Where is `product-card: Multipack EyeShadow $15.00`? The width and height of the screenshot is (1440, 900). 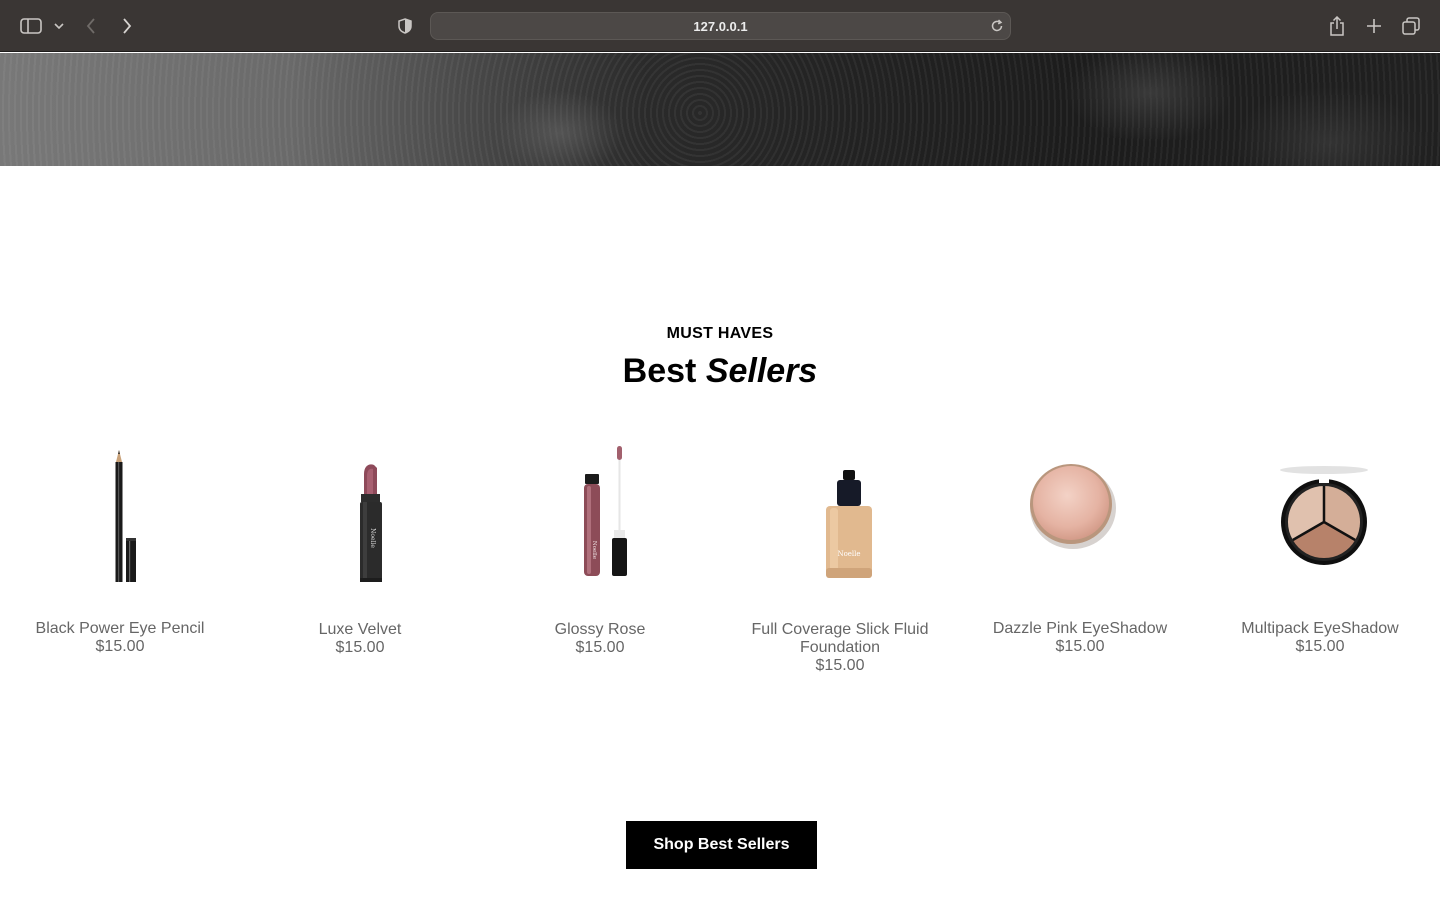 product-card: Multipack EyeShadow $15.00 is located at coordinates (1320, 548).